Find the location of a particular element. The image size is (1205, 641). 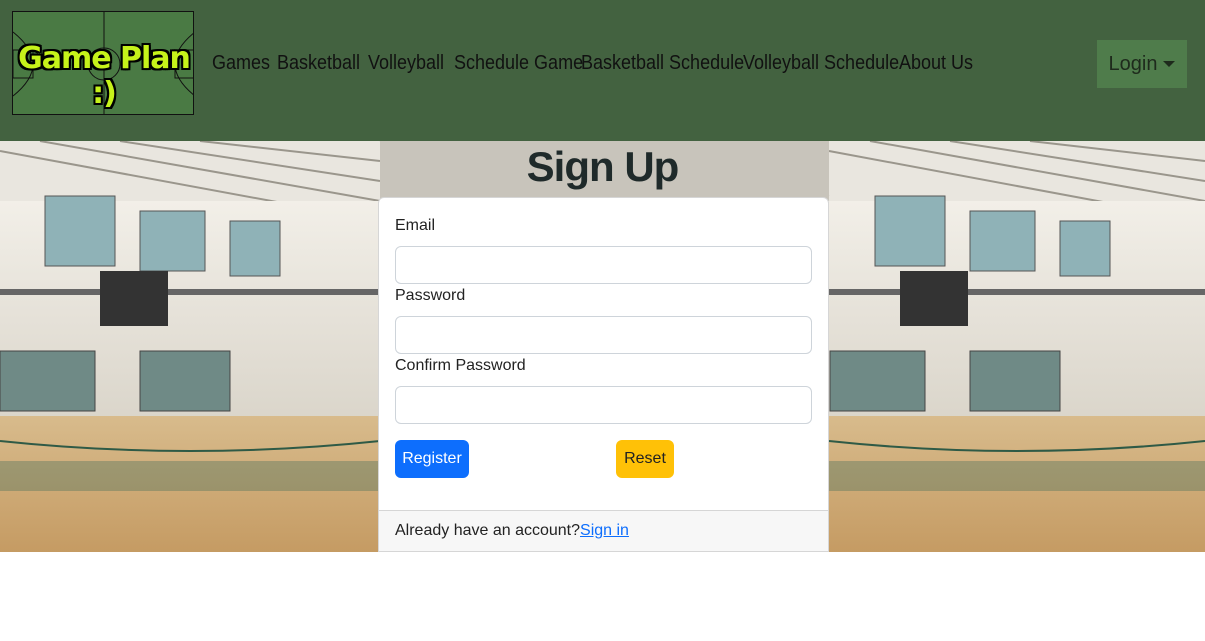

card-footer: Already have an account?Sign in is located at coordinates (603, 530).